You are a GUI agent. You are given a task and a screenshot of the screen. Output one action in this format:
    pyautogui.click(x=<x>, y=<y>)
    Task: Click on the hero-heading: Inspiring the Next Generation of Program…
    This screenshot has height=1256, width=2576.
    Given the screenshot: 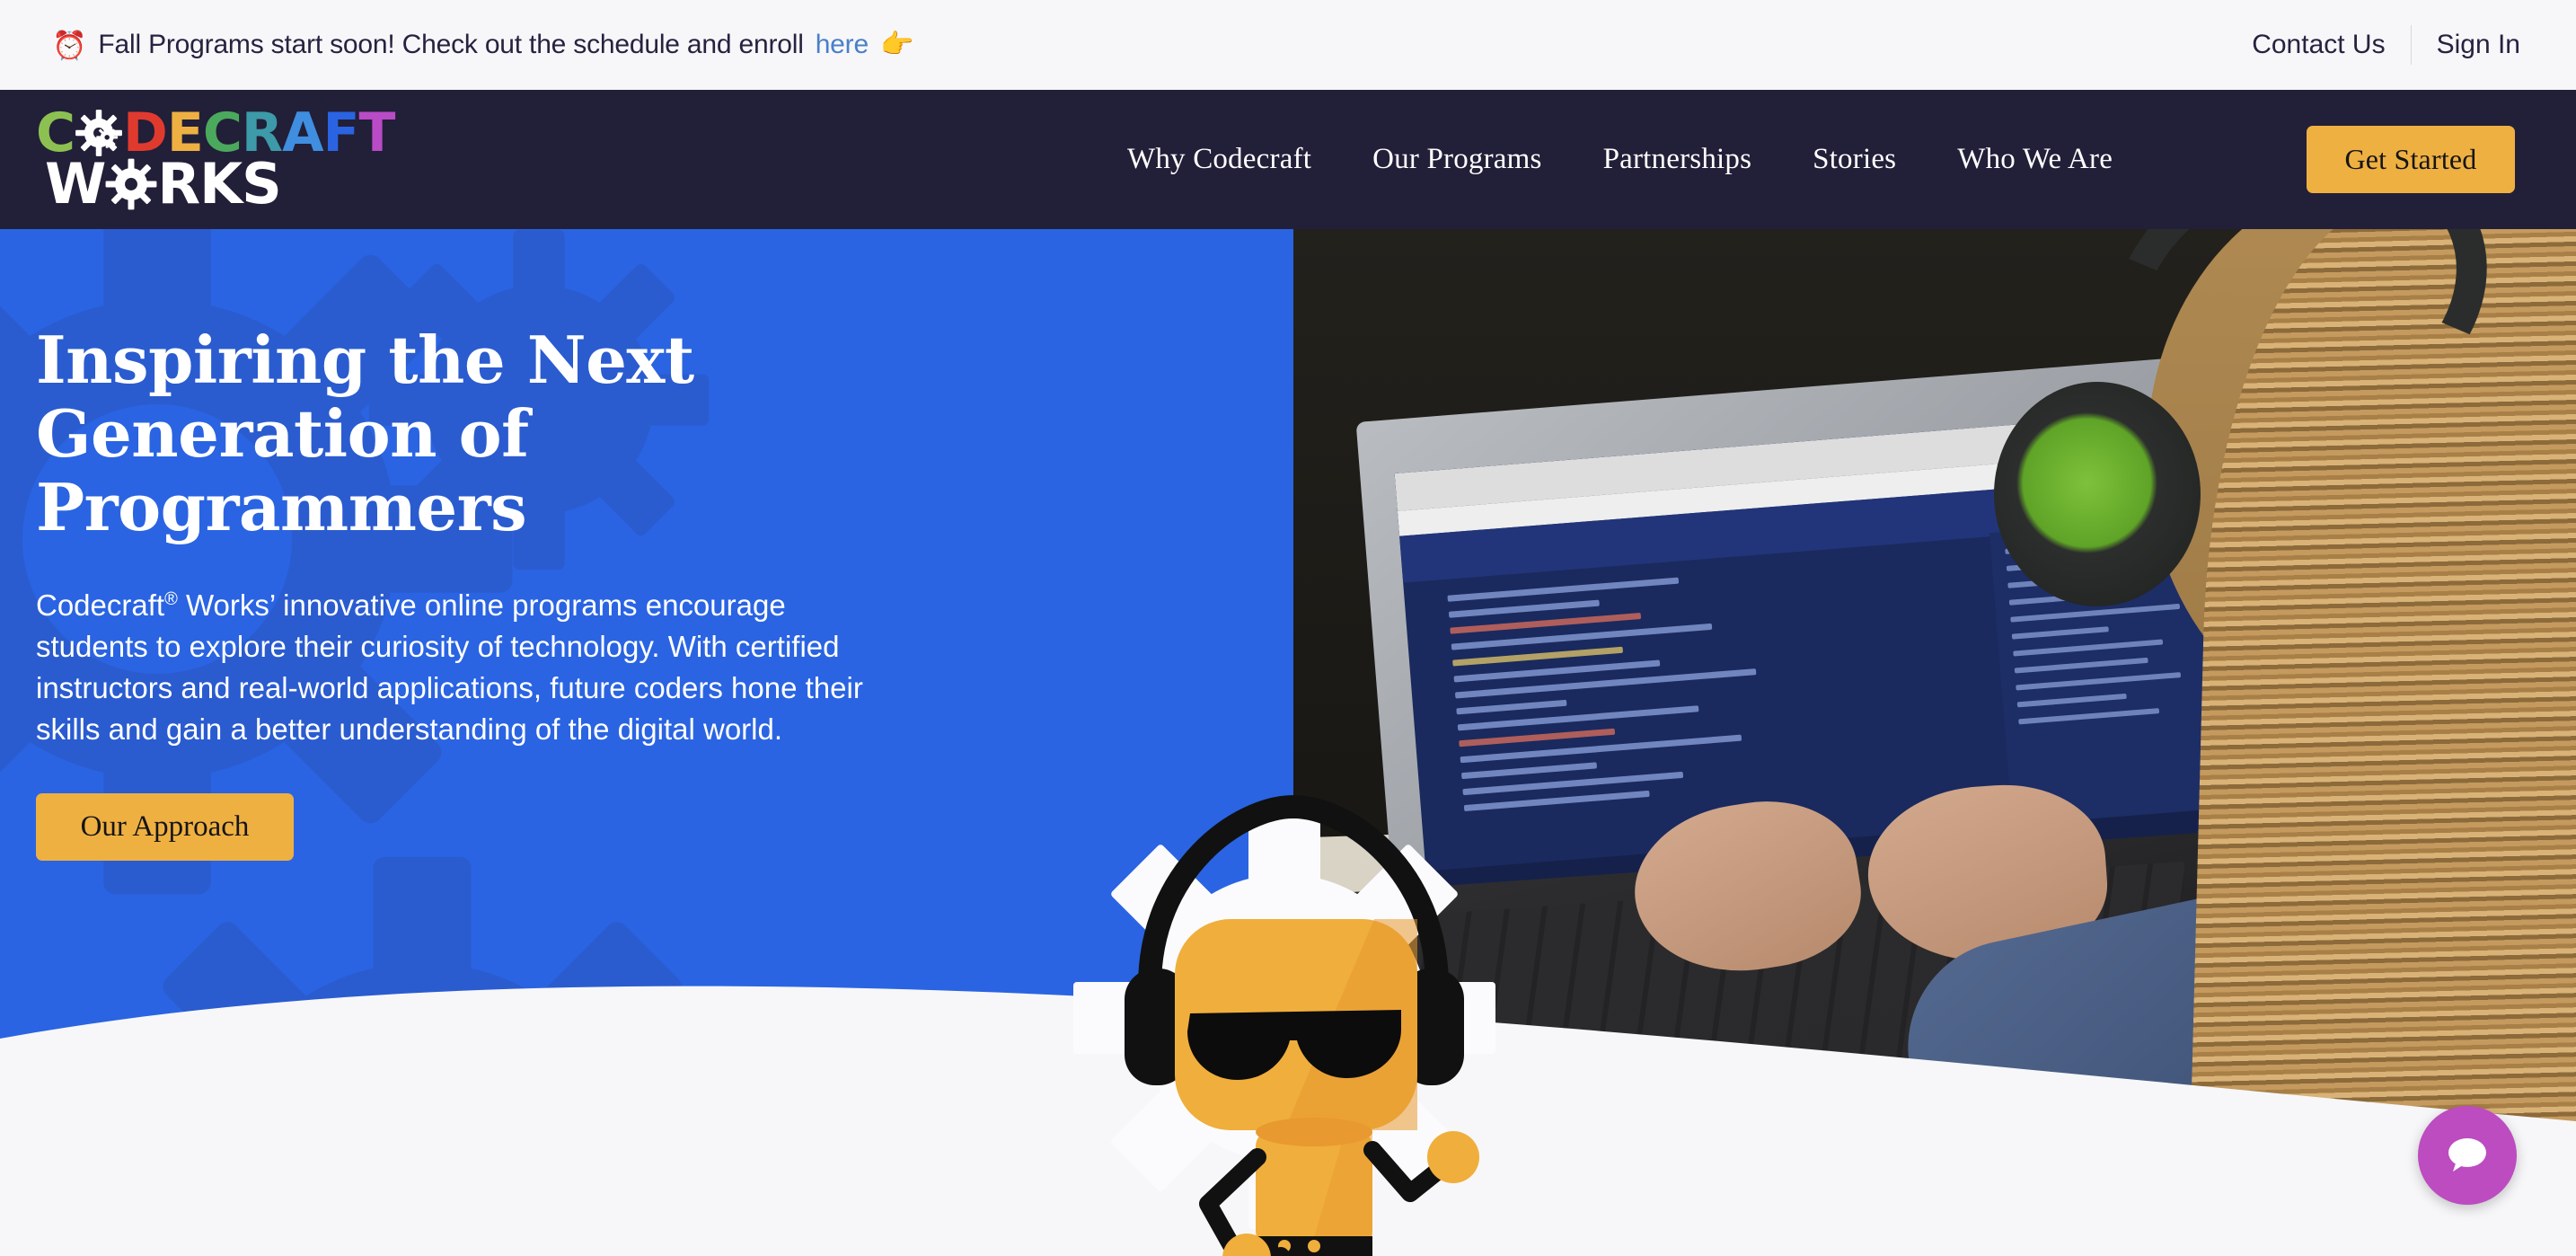 What is the action you would take?
    pyautogui.click(x=365, y=433)
    